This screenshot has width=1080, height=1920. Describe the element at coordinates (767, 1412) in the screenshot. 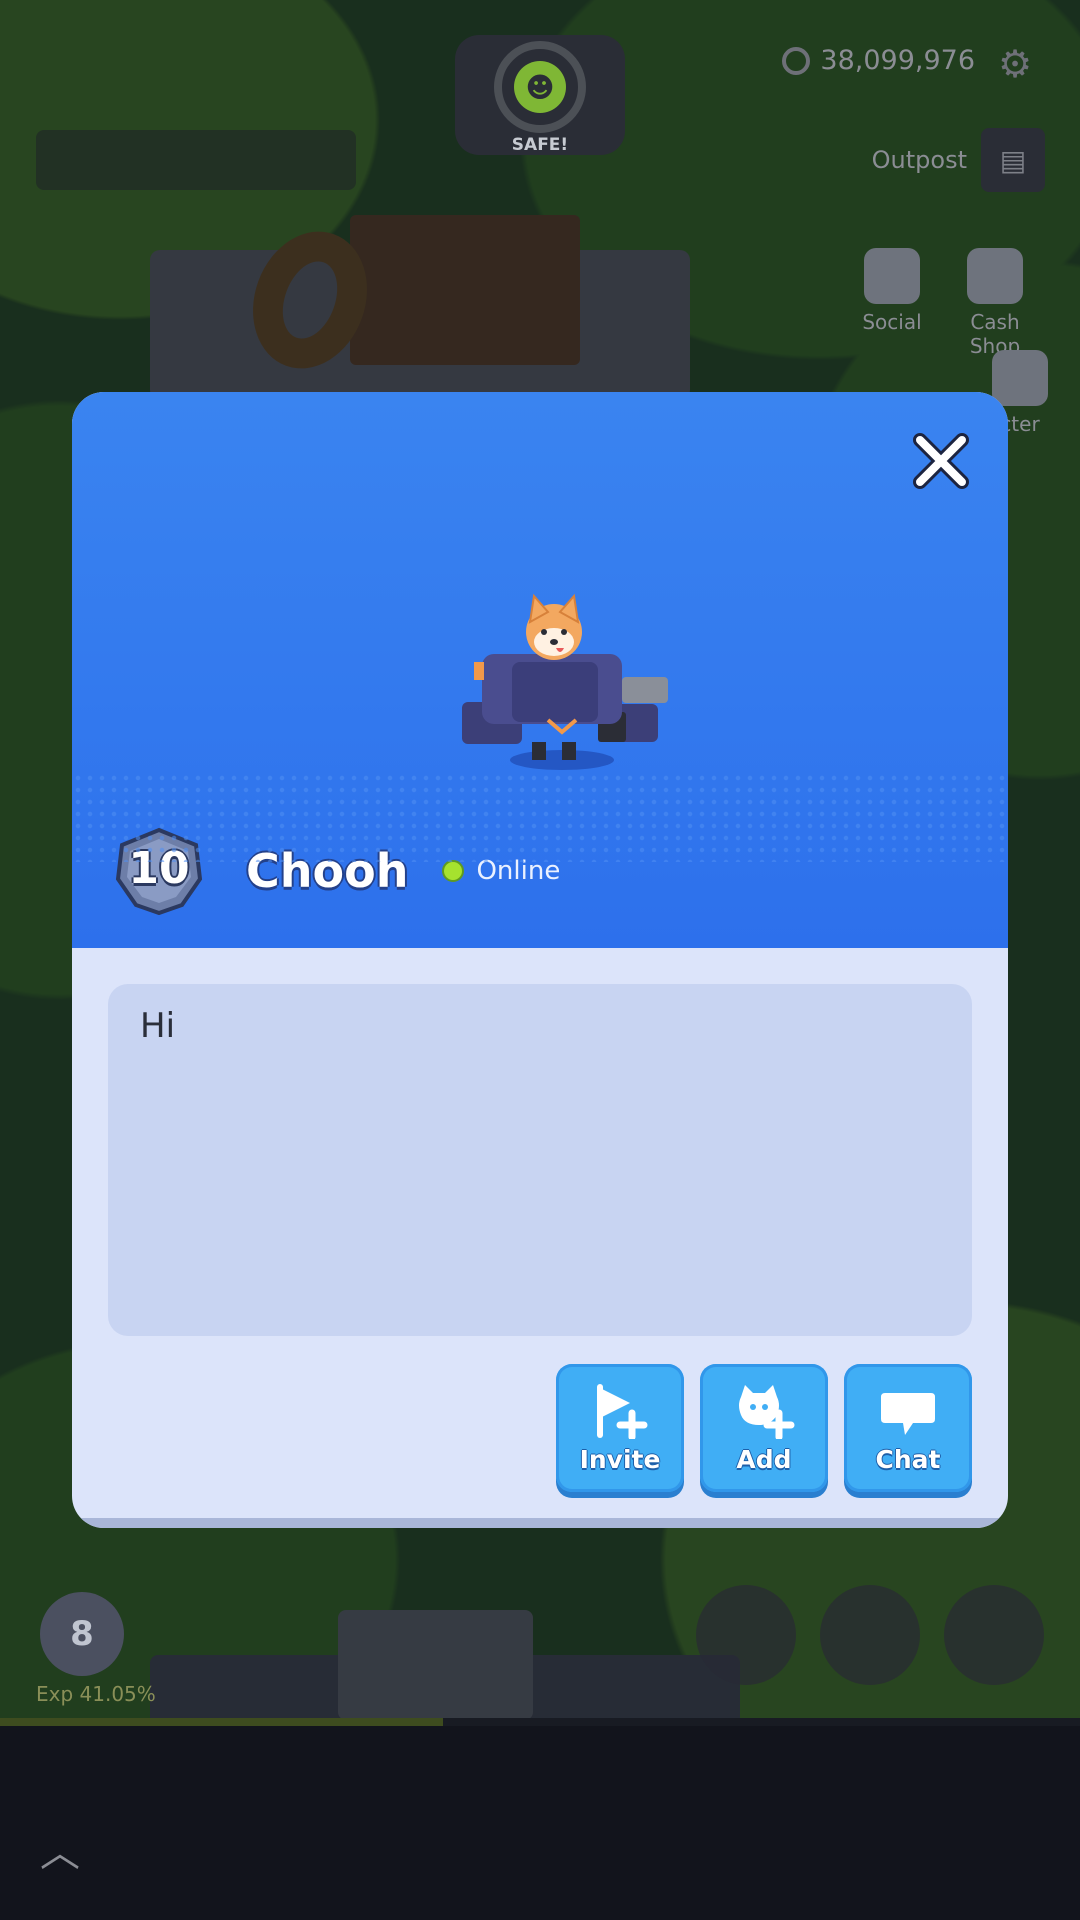

I see `add-friend-icon` at that location.